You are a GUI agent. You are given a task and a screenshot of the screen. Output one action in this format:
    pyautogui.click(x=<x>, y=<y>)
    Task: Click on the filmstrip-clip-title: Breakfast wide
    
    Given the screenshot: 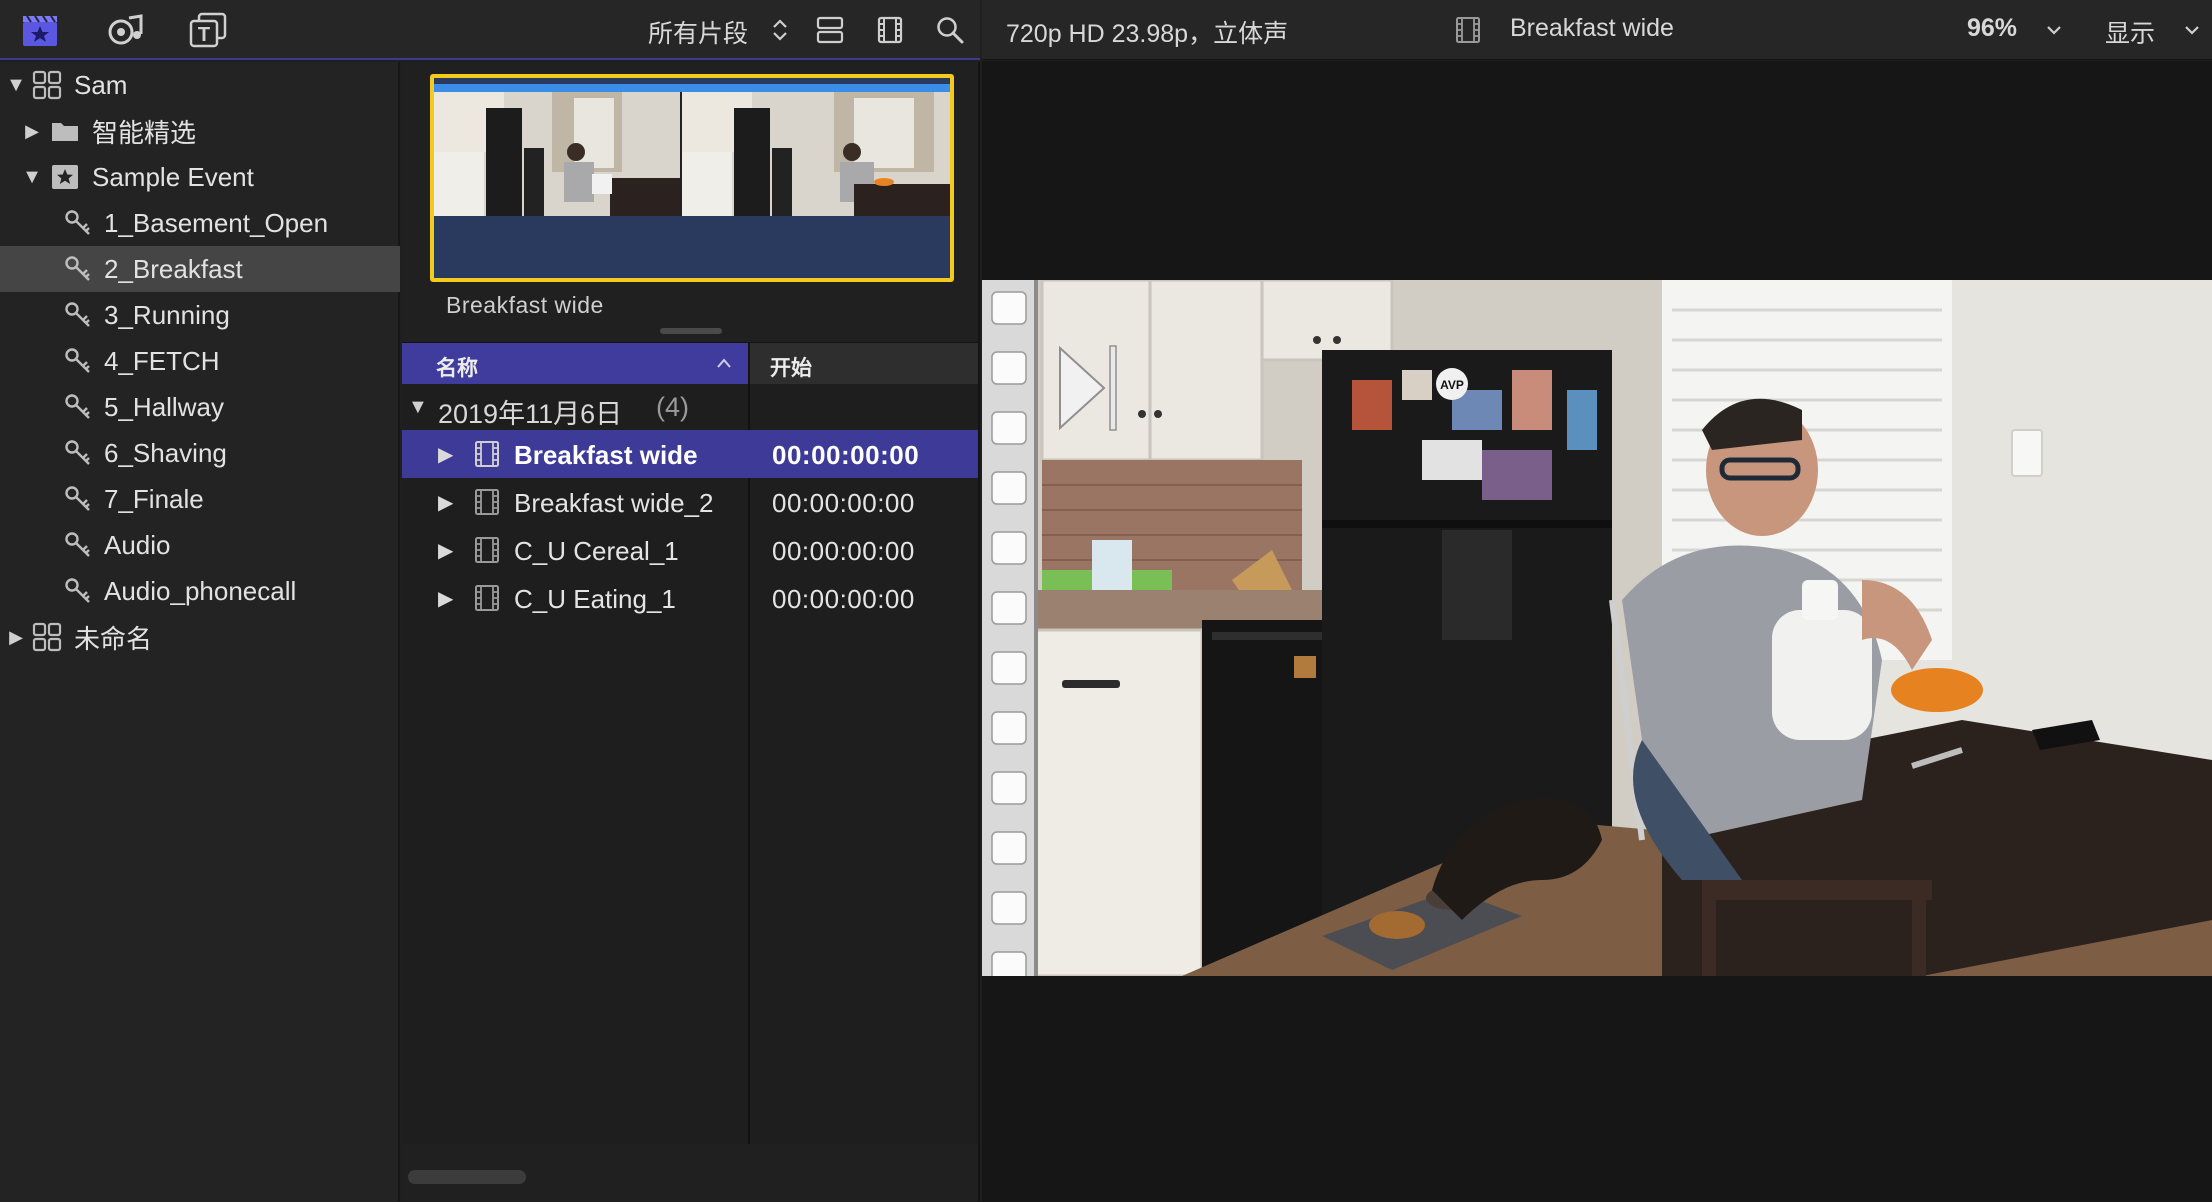 What is the action you would take?
    pyautogui.click(x=525, y=305)
    